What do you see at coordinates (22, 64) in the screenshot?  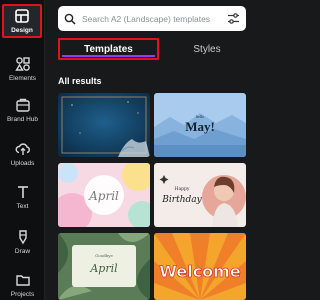 I see `shapes-icon` at bounding box center [22, 64].